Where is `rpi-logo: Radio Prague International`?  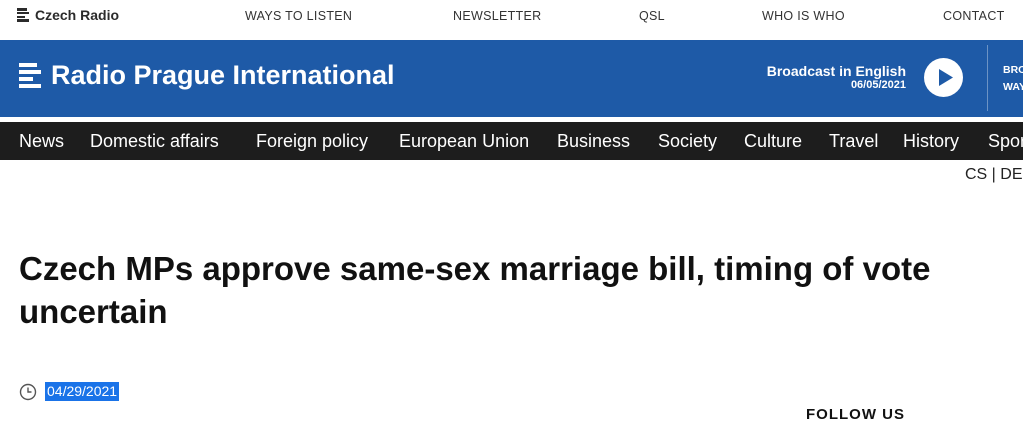
rpi-logo: Radio Prague International is located at coordinates (207, 75).